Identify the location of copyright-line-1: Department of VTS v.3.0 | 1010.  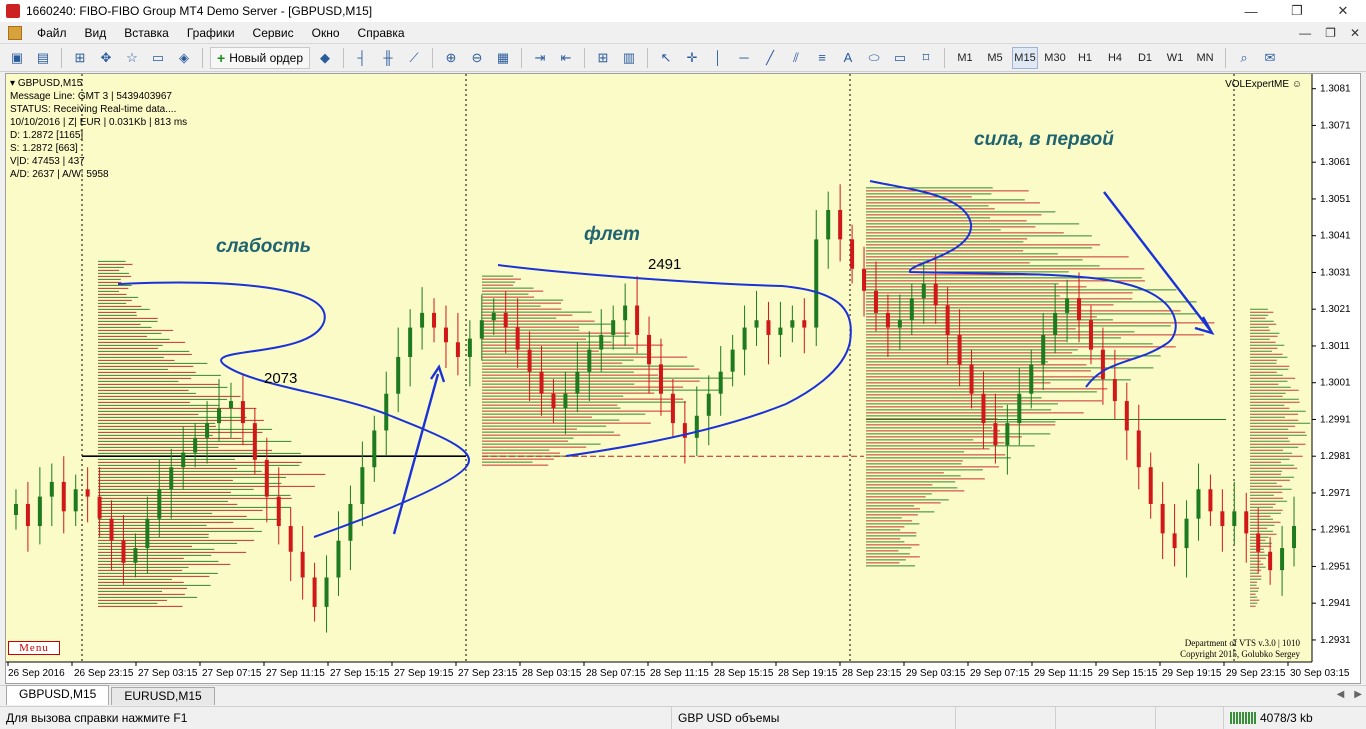
(1242, 643).